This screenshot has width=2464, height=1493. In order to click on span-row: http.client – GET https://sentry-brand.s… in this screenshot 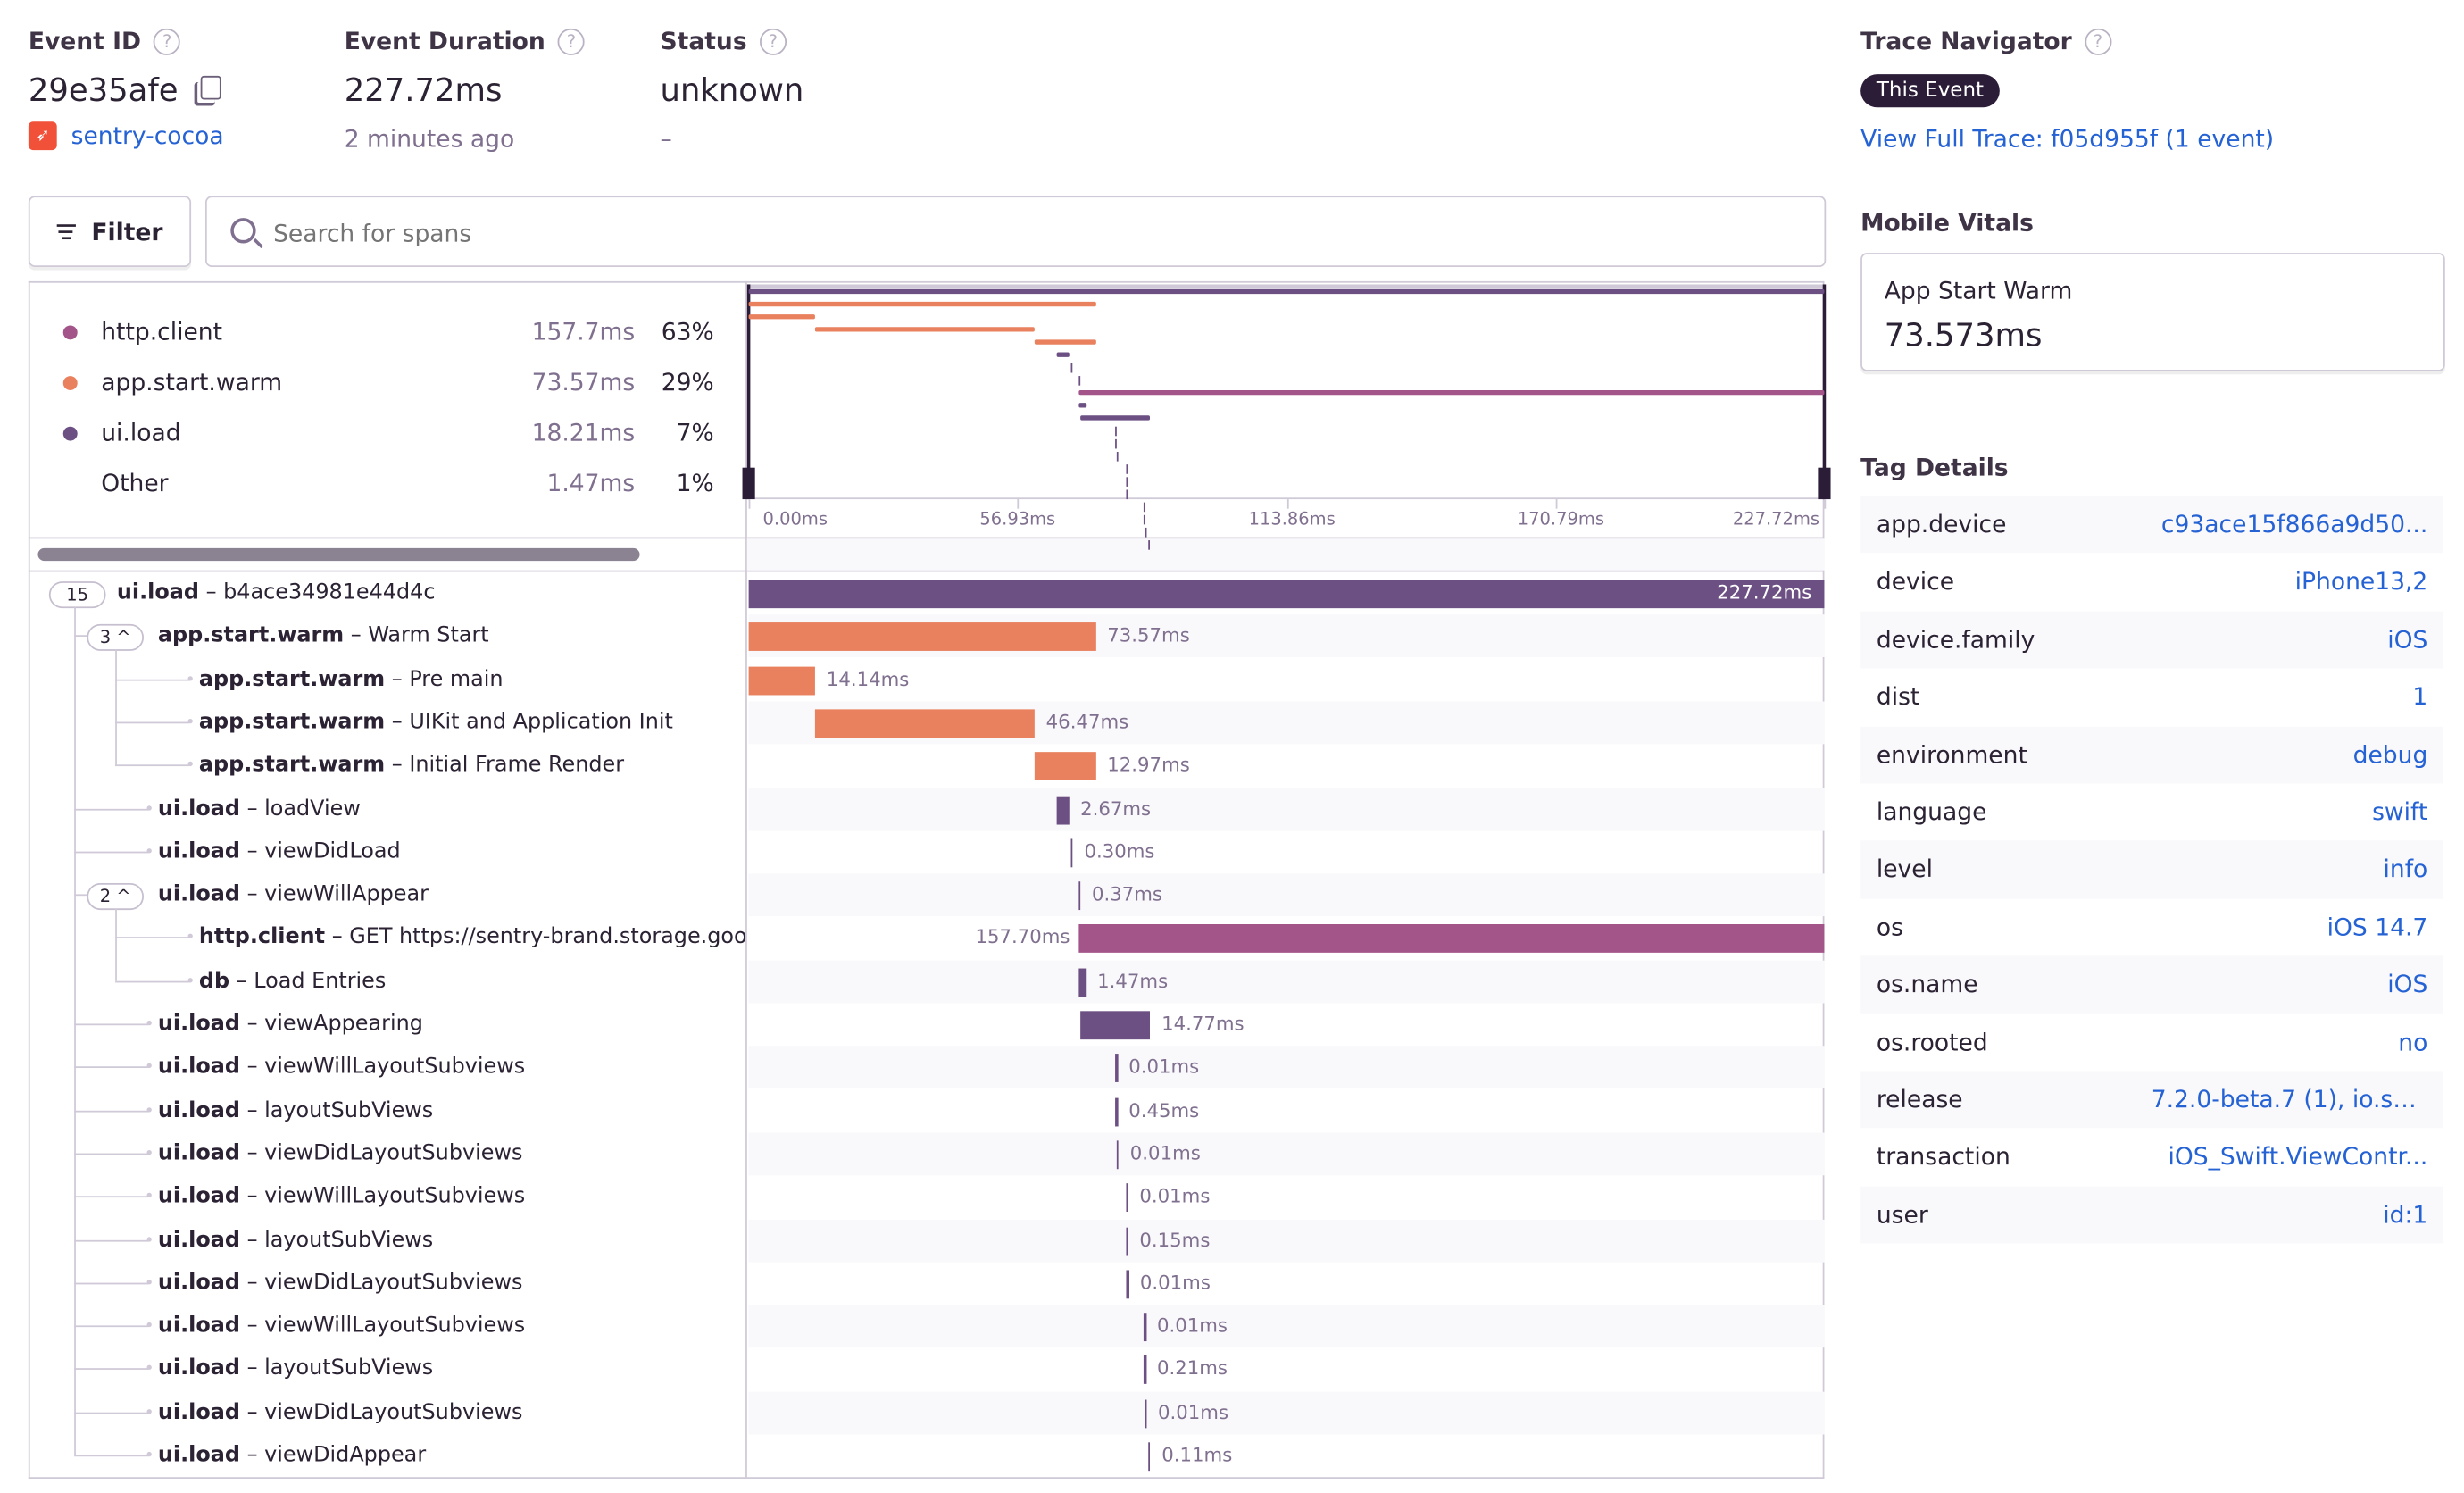, I will do `click(928, 938)`.